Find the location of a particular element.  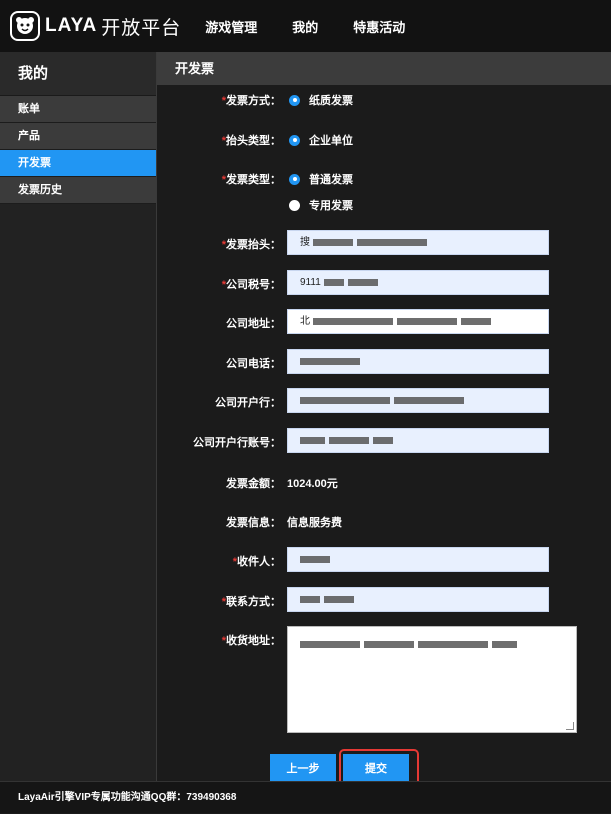

laya-logo: LAYA 开放平台 is located at coordinates (95, 26).